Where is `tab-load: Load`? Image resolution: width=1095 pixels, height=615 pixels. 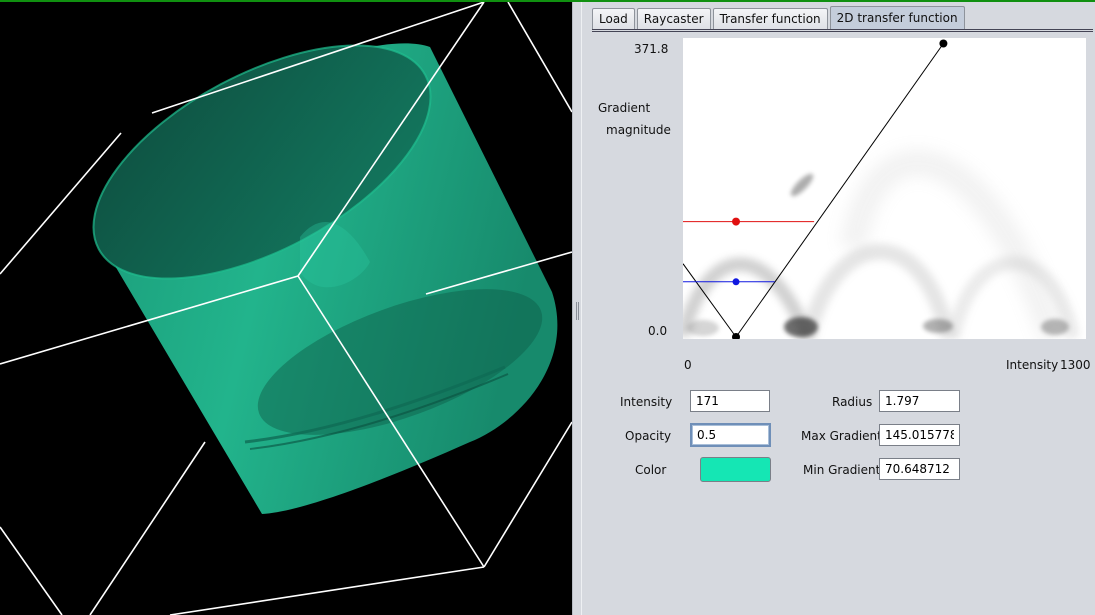 tab-load: Load is located at coordinates (613, 19).